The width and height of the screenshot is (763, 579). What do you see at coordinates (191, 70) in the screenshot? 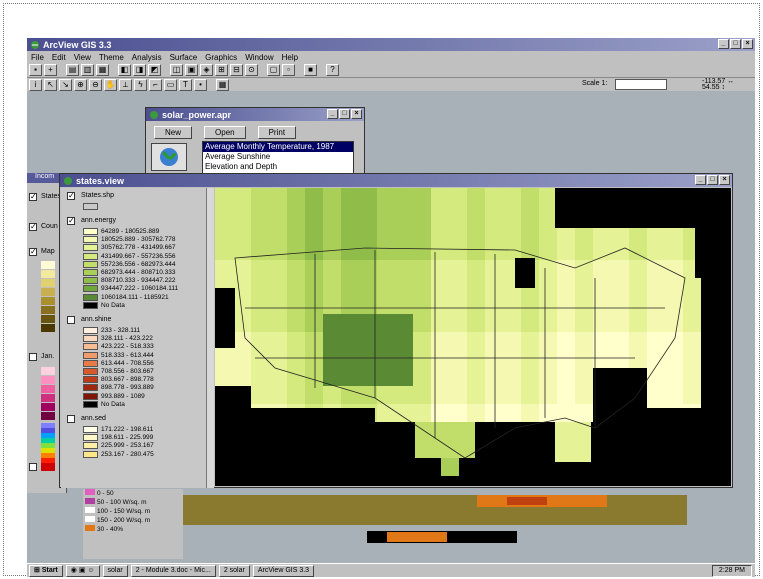
I see `zoom-active-button: ▣` at bounding box center [191, 70].